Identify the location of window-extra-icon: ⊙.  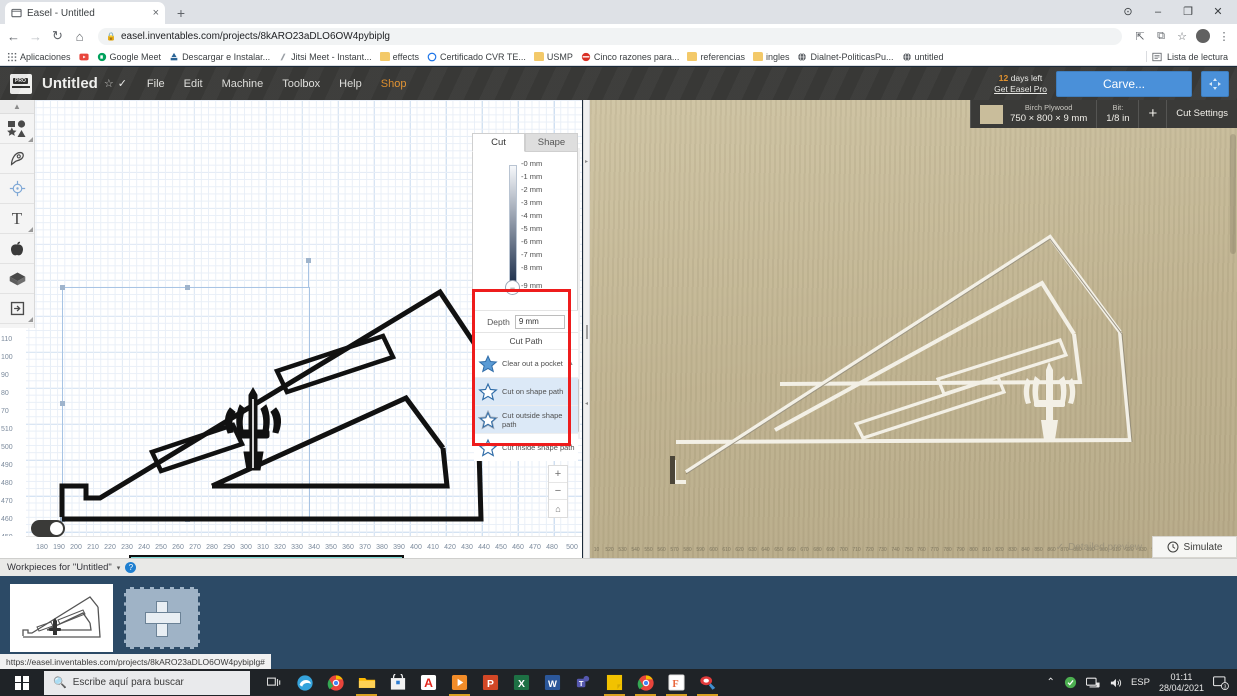
(1128, 12).